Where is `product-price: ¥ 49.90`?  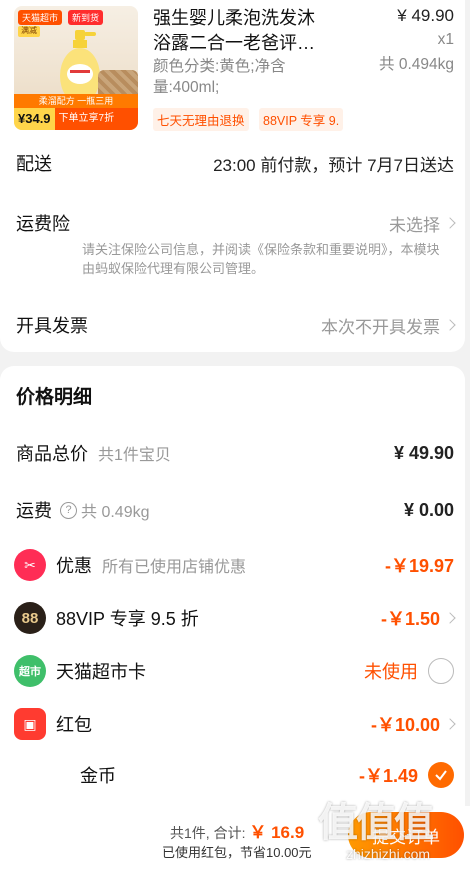
product-price: ¥ 49.90 is located at coordinates (425, 15).